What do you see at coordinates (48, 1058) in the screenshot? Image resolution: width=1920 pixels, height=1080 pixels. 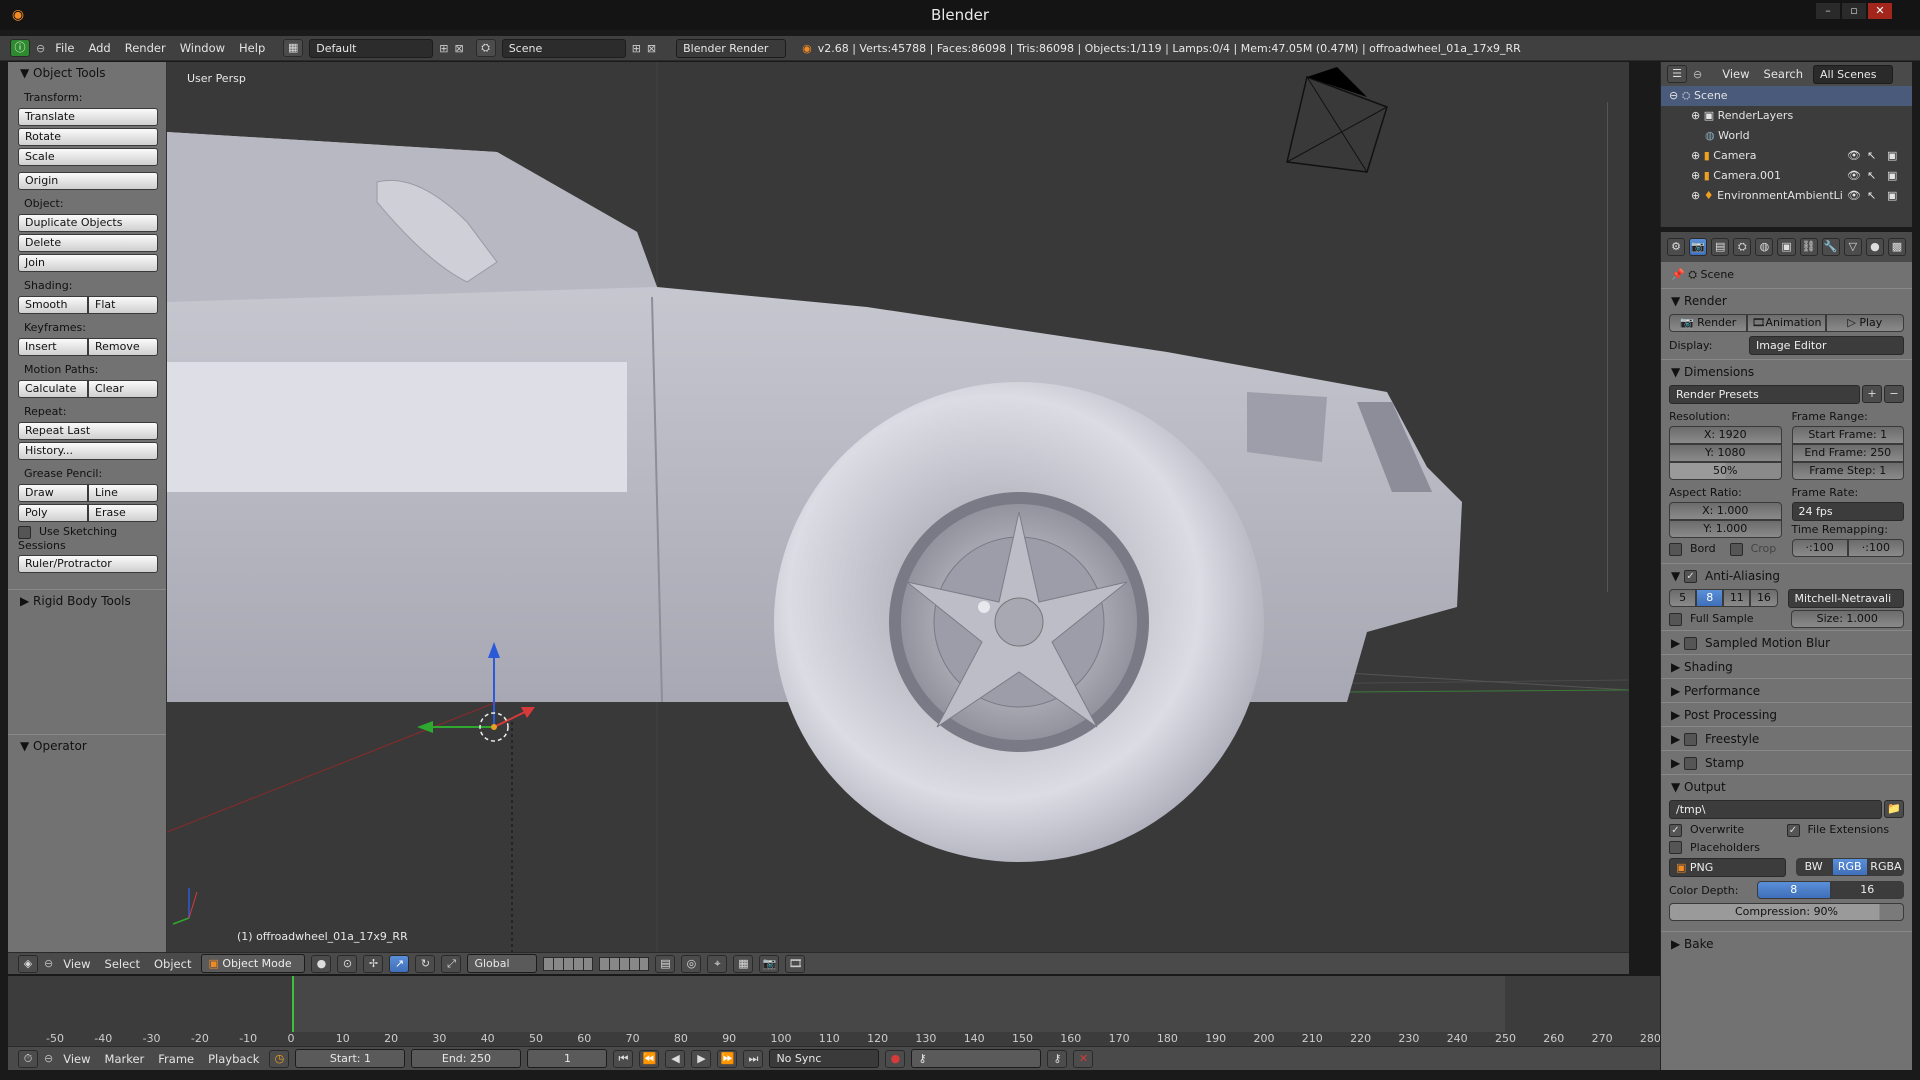 I see `timeline-collapse-icon: ⊖` at bounding box center [48, 1058].